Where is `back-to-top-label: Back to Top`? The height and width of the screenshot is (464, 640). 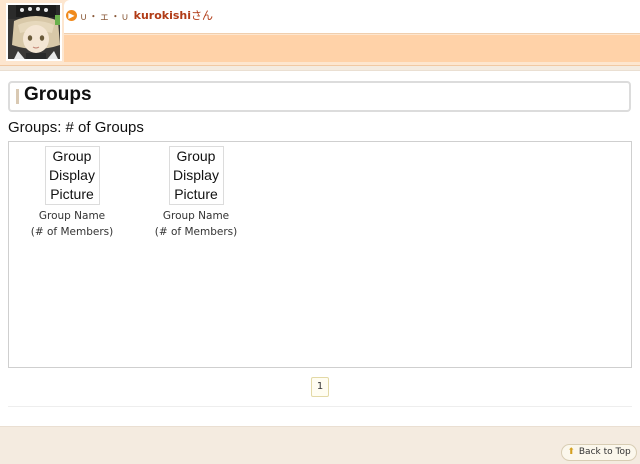
back-to-top-label: Back to Top is located at coordinates (604, 452).